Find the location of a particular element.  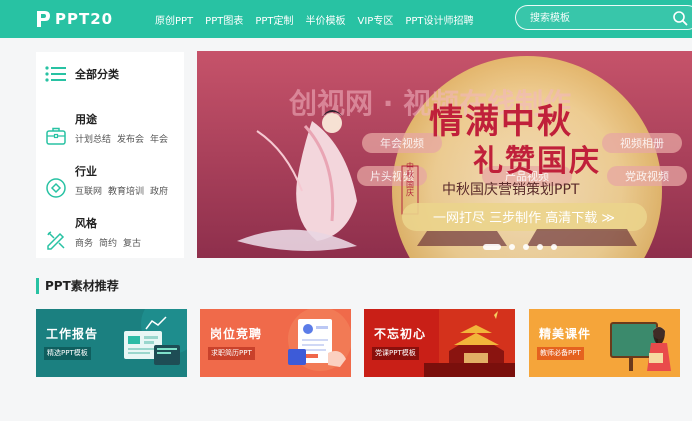

main-nav: 原创PPT PPT图表 PPT定制 半价模板 VIP专区 PPT设计师招聘 is located at coordinates (320, 19).